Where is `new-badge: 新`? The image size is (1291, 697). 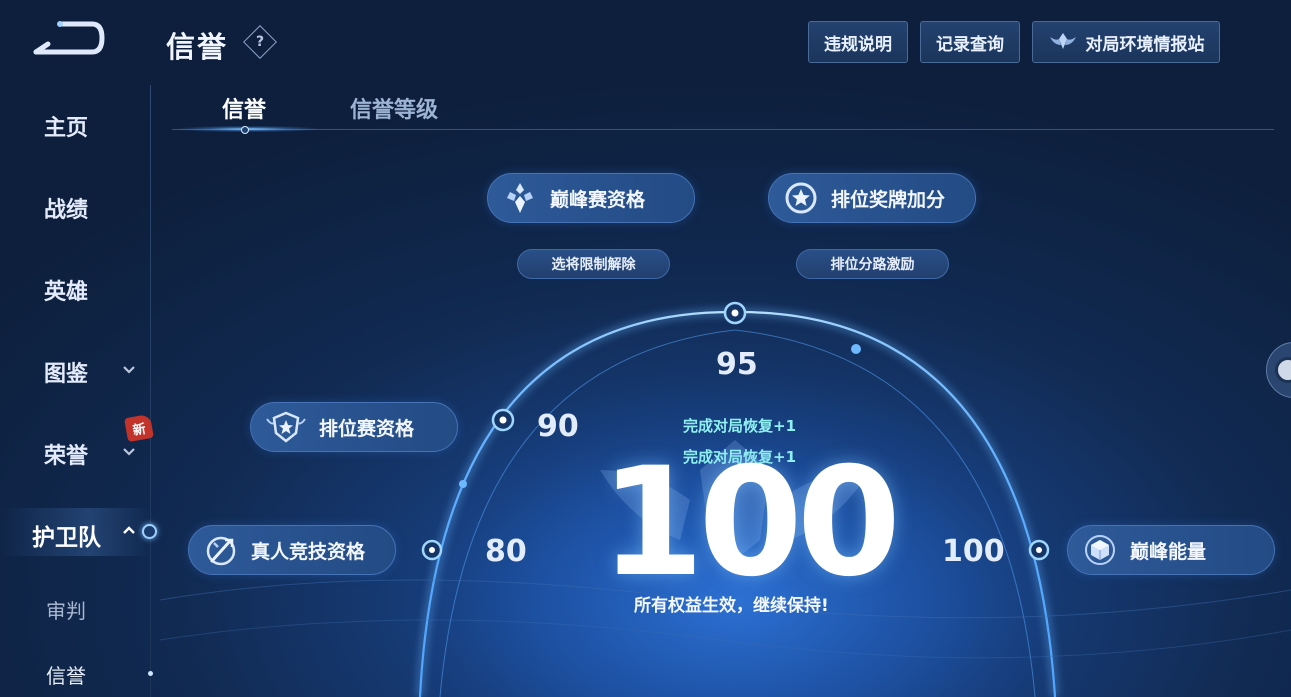 new-badge: 新 is located at coordinates (139, 428).